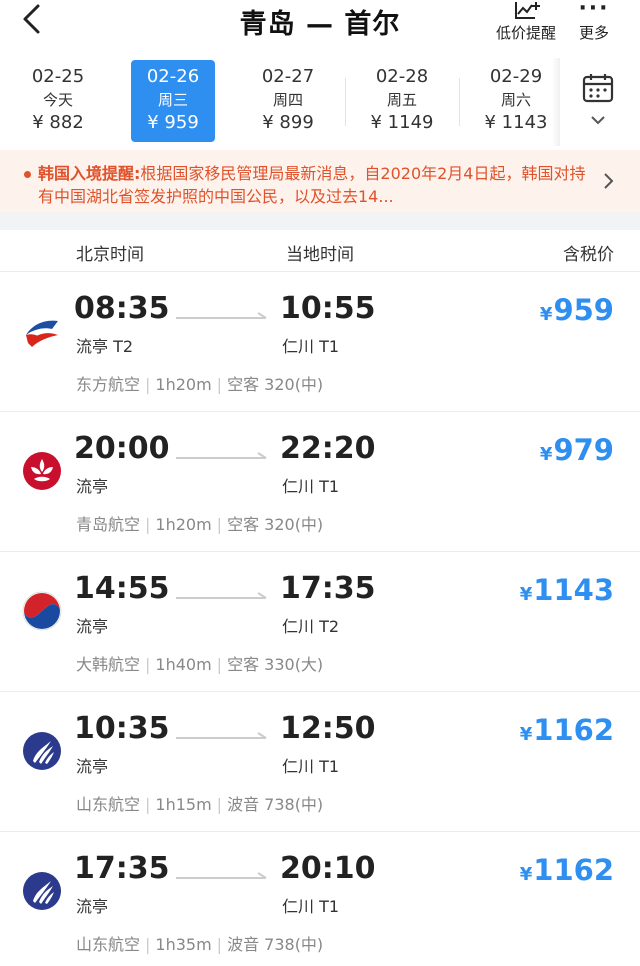 The image size is (640, 966). I want to click on flight-duration: 1h15m, so click(183, 804).